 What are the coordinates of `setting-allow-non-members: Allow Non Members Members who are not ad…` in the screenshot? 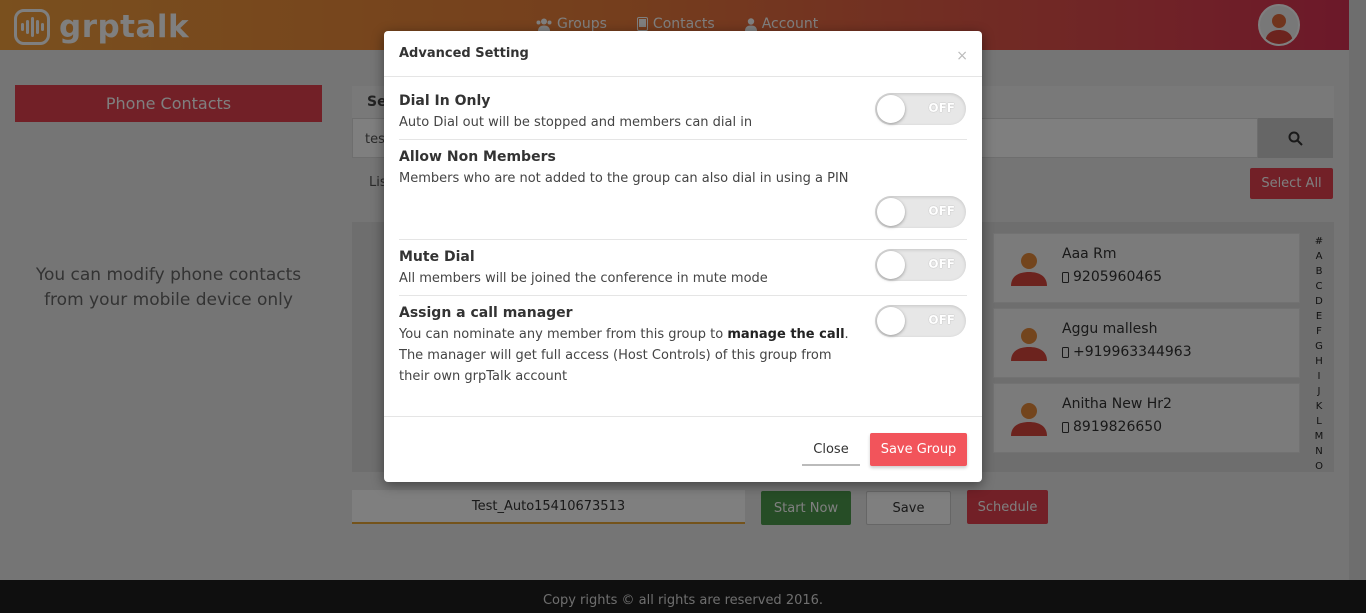 It's located at (683, 169).